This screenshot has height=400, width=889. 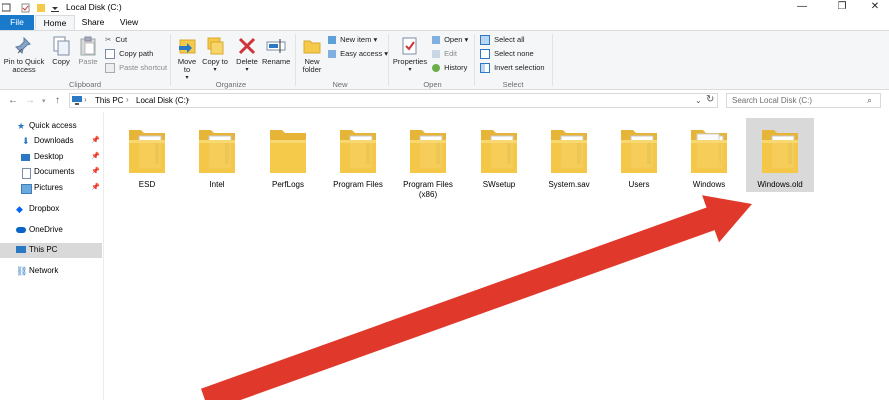 I want to click on select-all-button: Select all, so click(x=502, y=40).